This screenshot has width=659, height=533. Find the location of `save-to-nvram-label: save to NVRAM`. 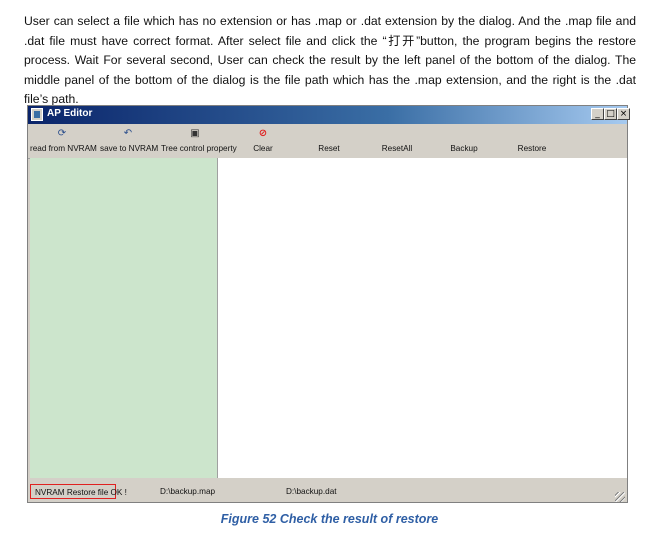

save-to-nvram-label: save to NVRAM is located at coordinates (129, 148).